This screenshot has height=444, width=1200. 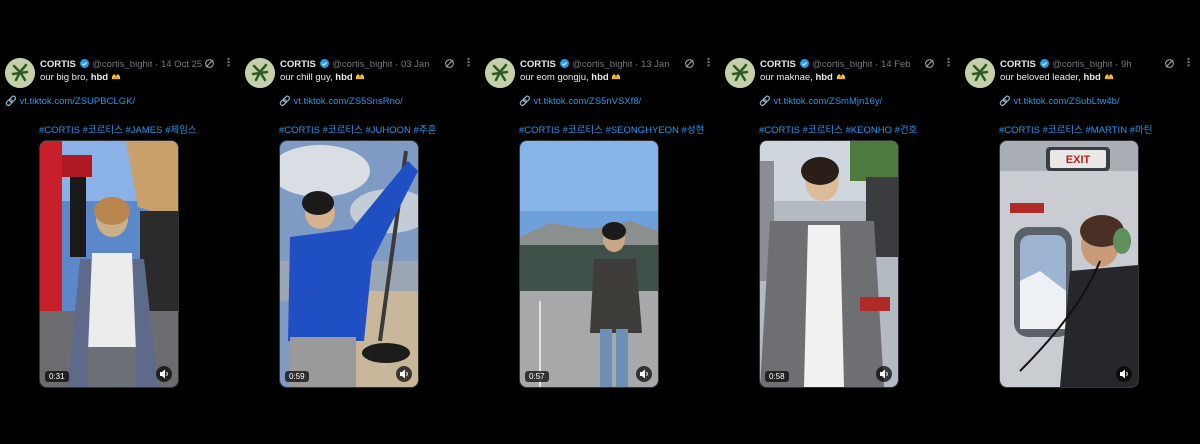 I want to click on video-image-seonghyeon, so click(x=589, y=264).